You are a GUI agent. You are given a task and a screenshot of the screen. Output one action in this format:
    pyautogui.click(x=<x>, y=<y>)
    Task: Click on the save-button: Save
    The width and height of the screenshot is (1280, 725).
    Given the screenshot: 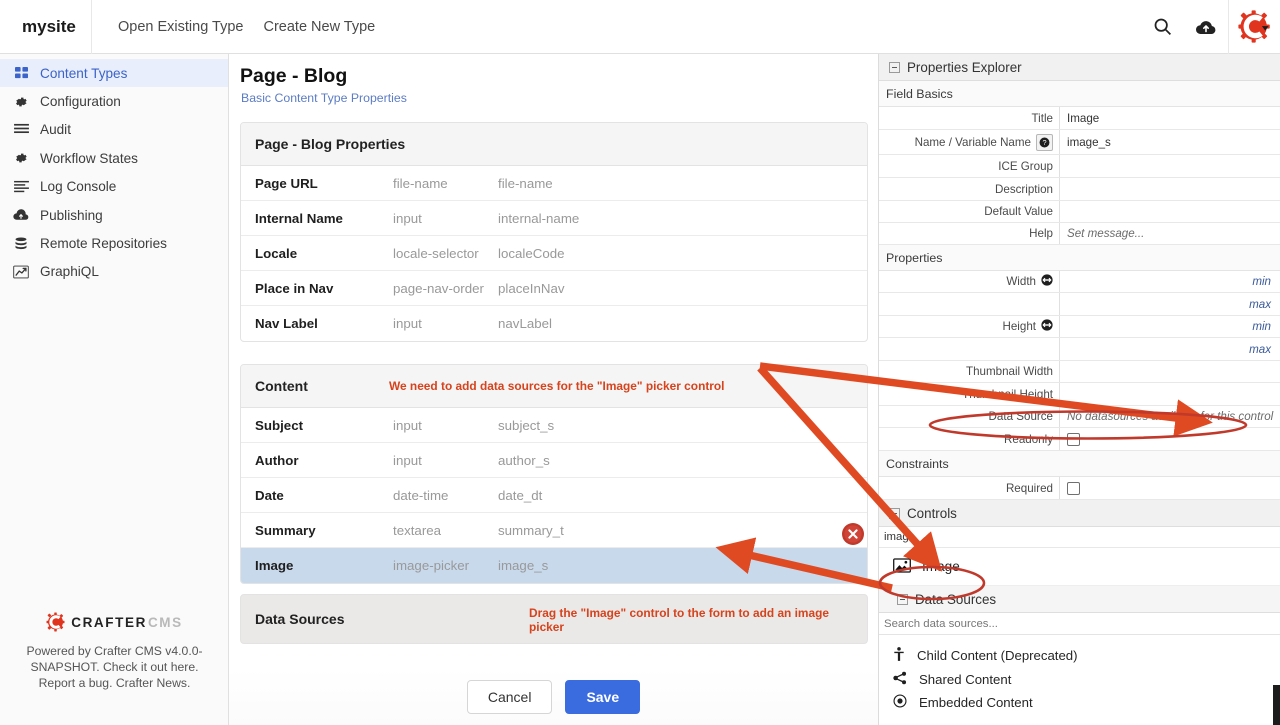 What is the action you would take?
    pyautogui.click(x=603, y=696)
    